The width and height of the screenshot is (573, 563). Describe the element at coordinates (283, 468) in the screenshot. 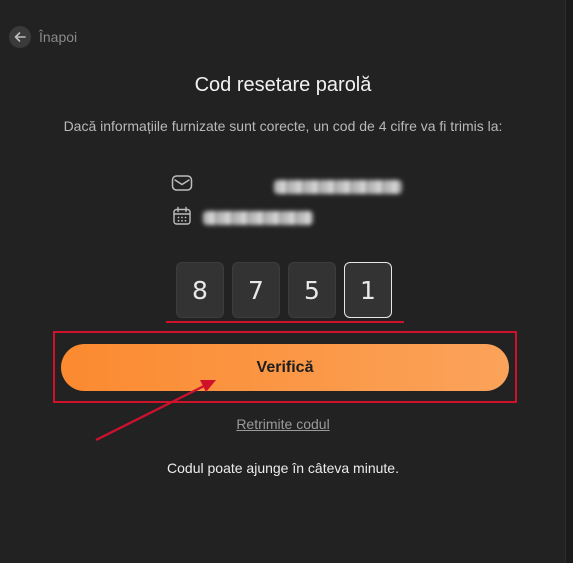

I see `delivery-note: Codul poate ajunge în câteva minute.` at that location.